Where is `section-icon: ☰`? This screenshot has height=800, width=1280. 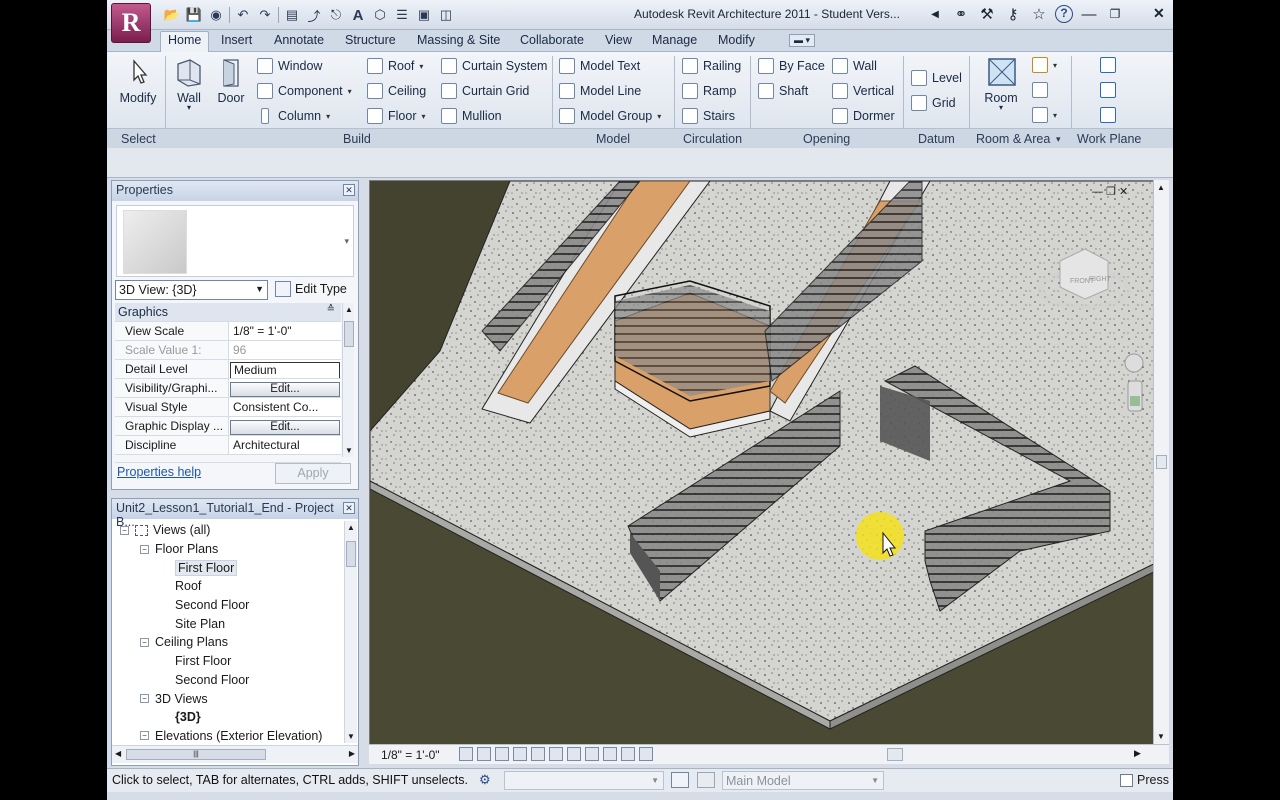
section-icon: ☰ is located at coordinates (402, 15).